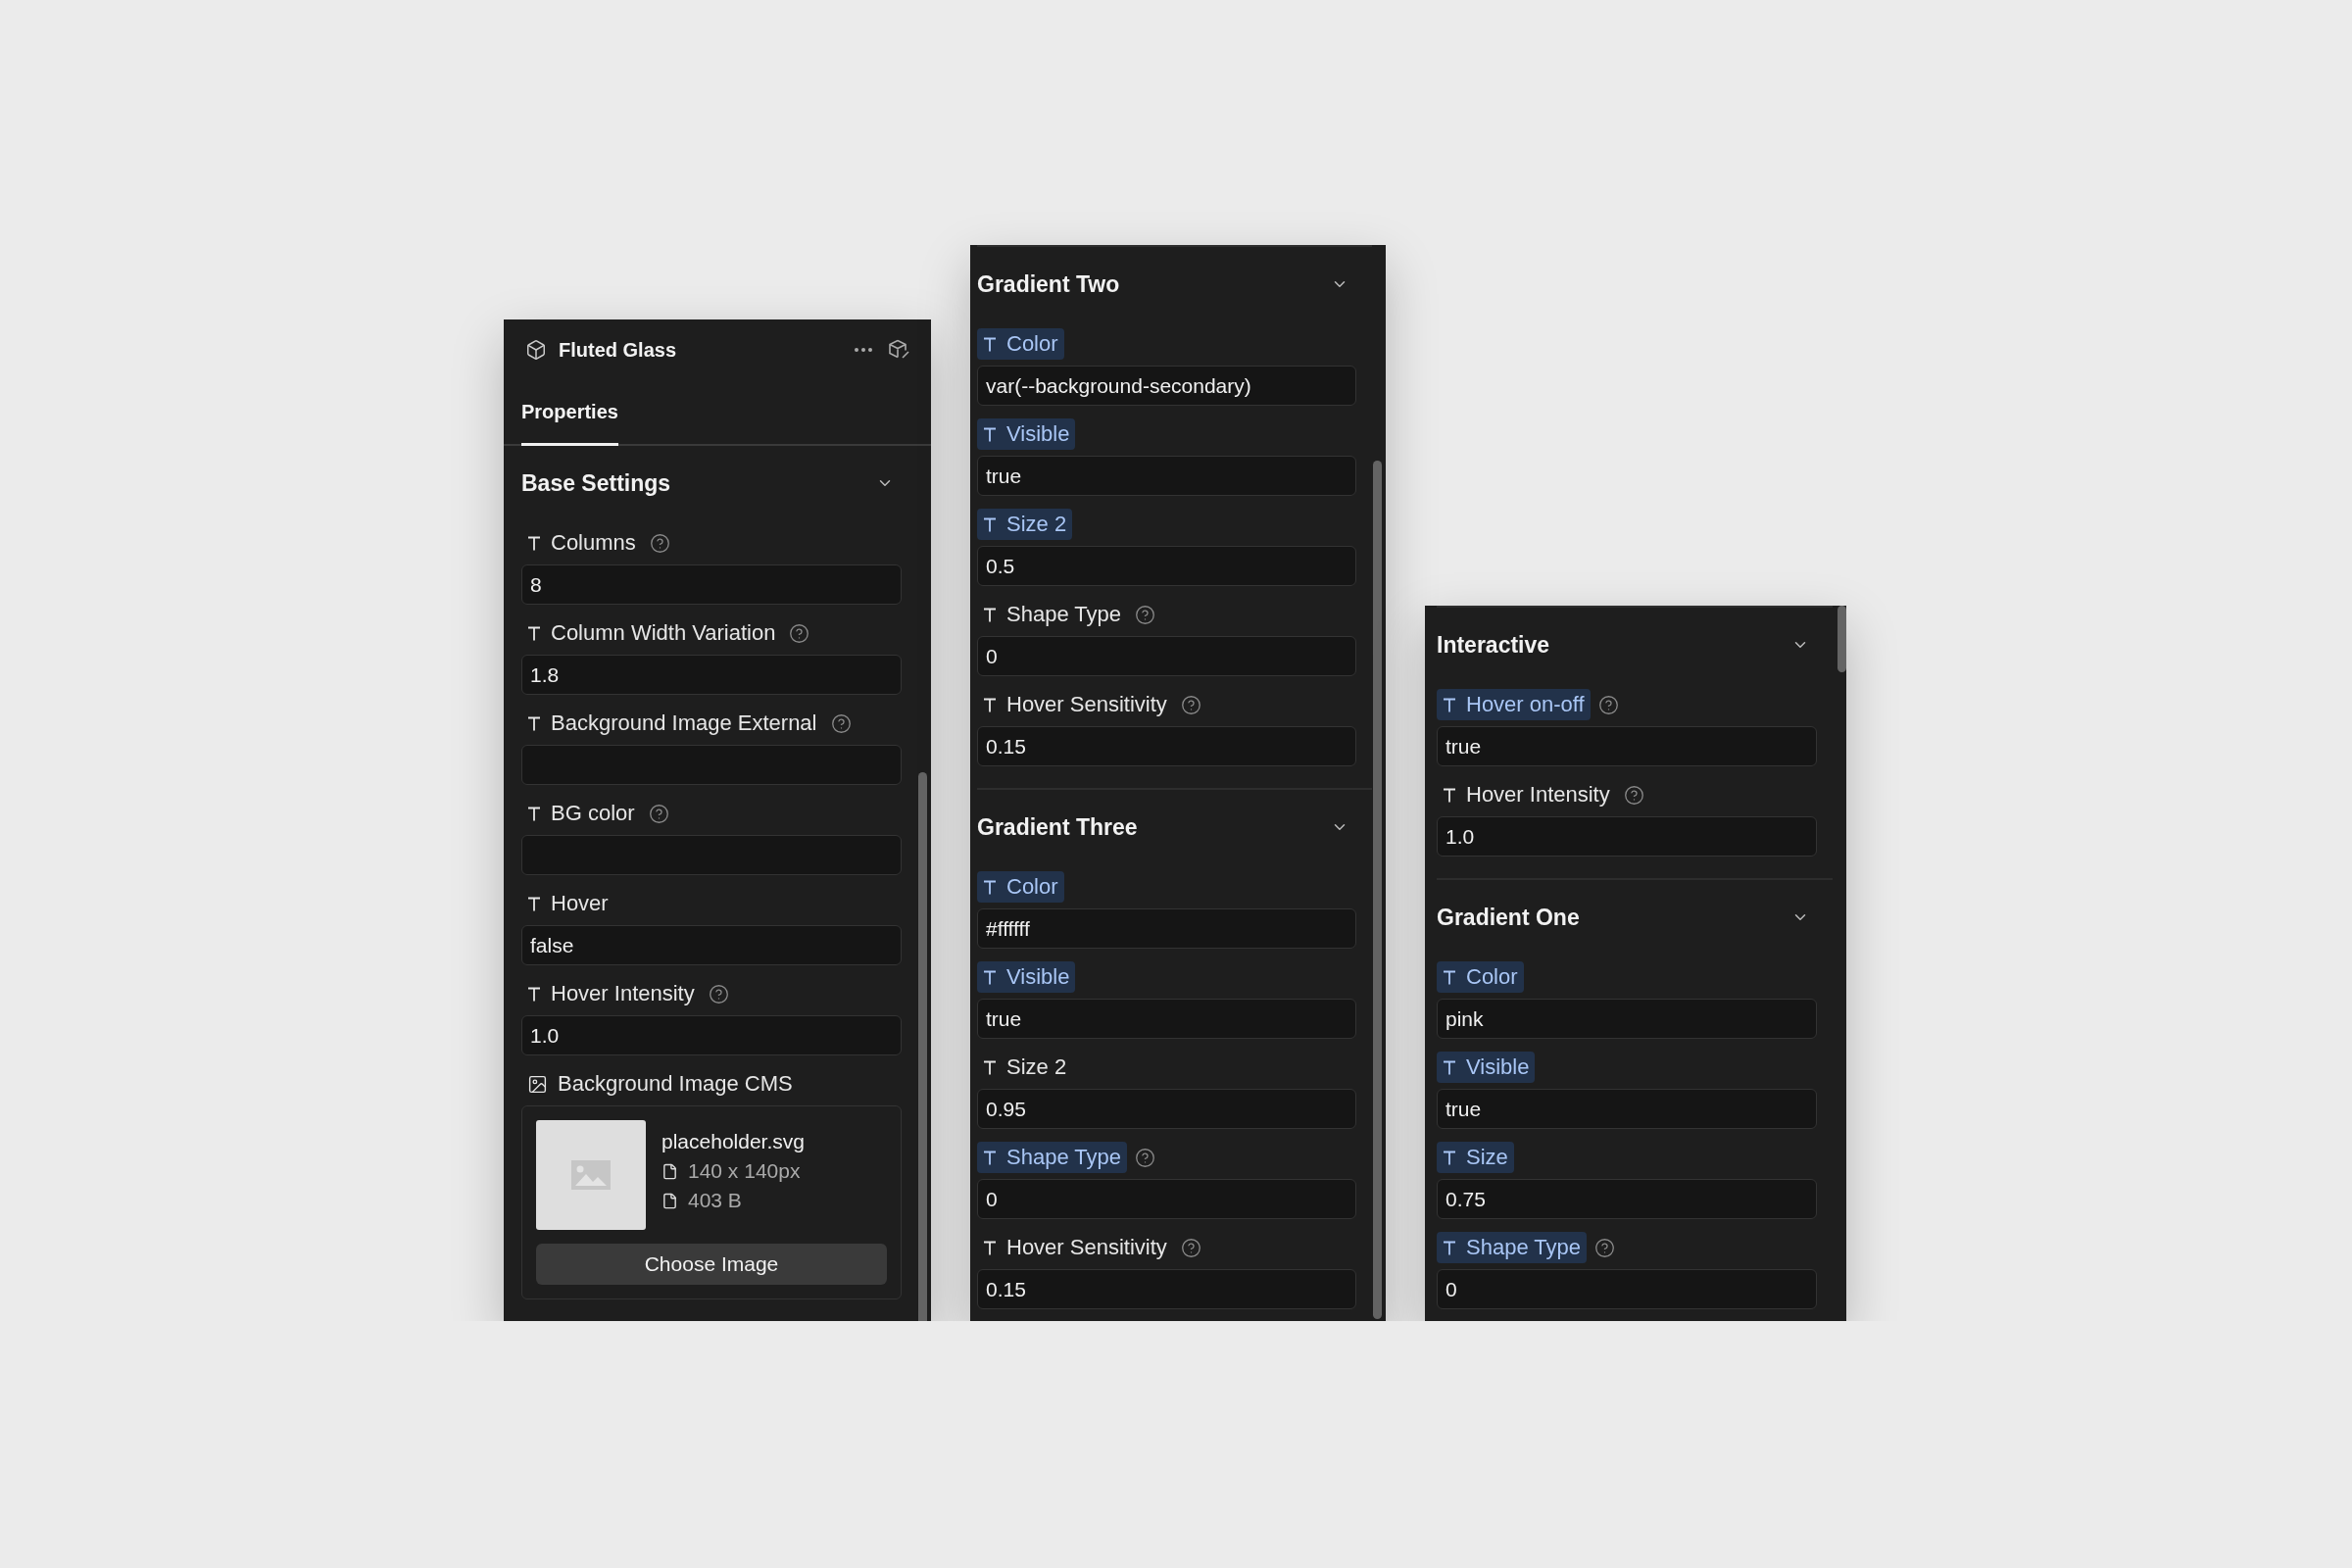 The image size is (2352, 1568). Describe the element at coordinates (672, 723) in the screenshot. I see `field-label: Background Image External` at that location.